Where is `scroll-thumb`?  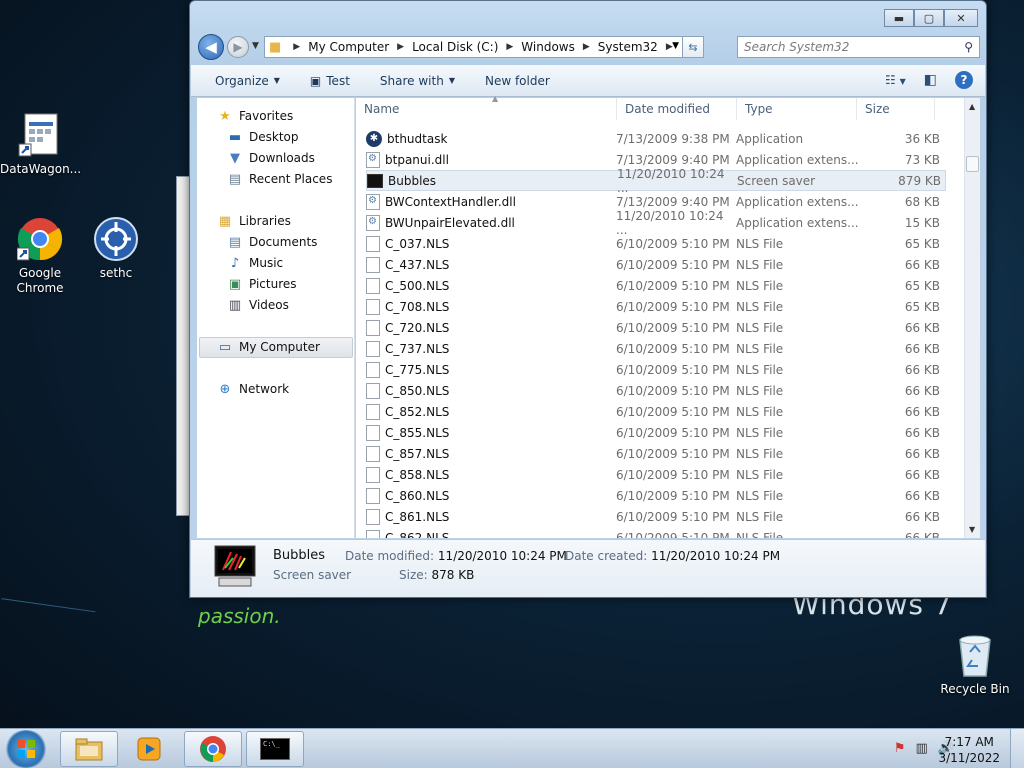 scroll-thumb is located at coordinates (972, 164).